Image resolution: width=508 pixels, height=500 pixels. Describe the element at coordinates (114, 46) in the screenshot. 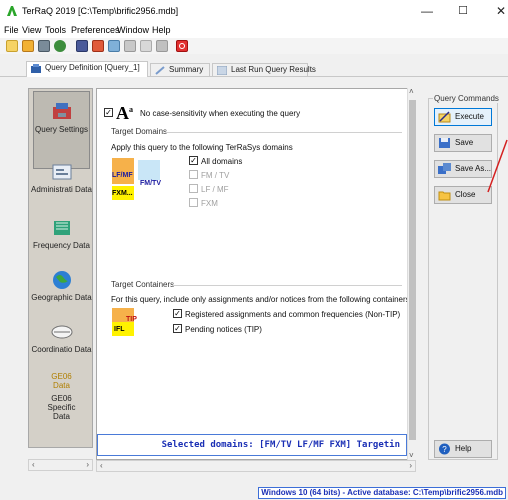

I see `grid-icon` at that location.